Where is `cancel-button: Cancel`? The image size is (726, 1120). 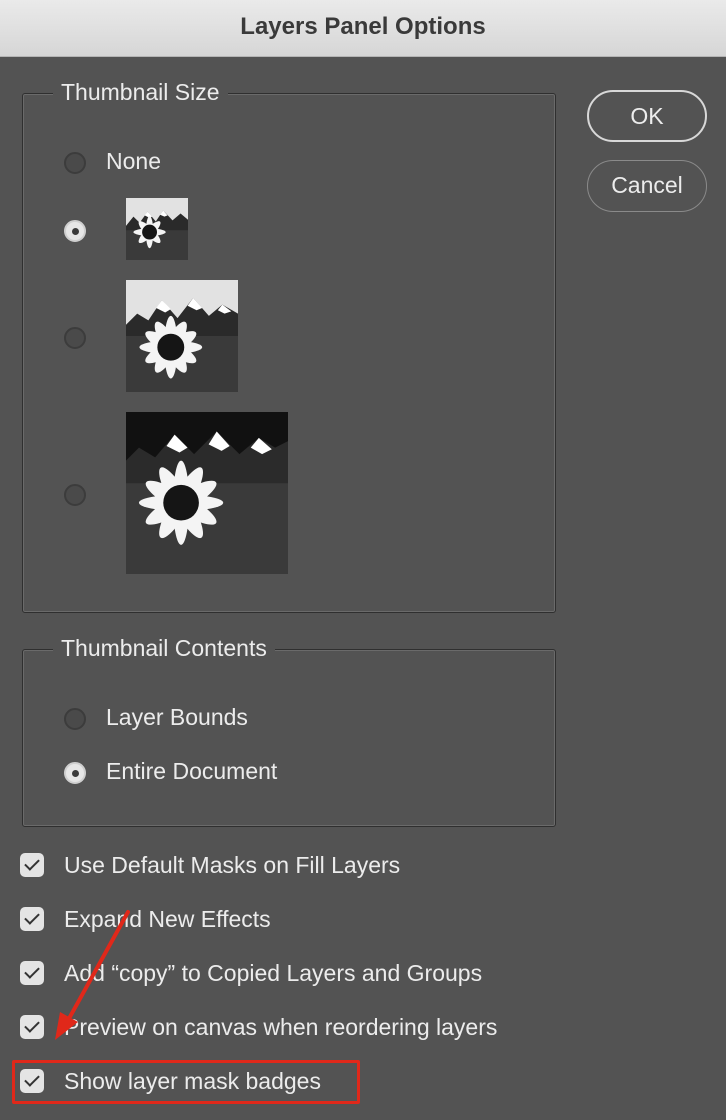
cancel-button: Cancel is located at coordinates (647, 186).